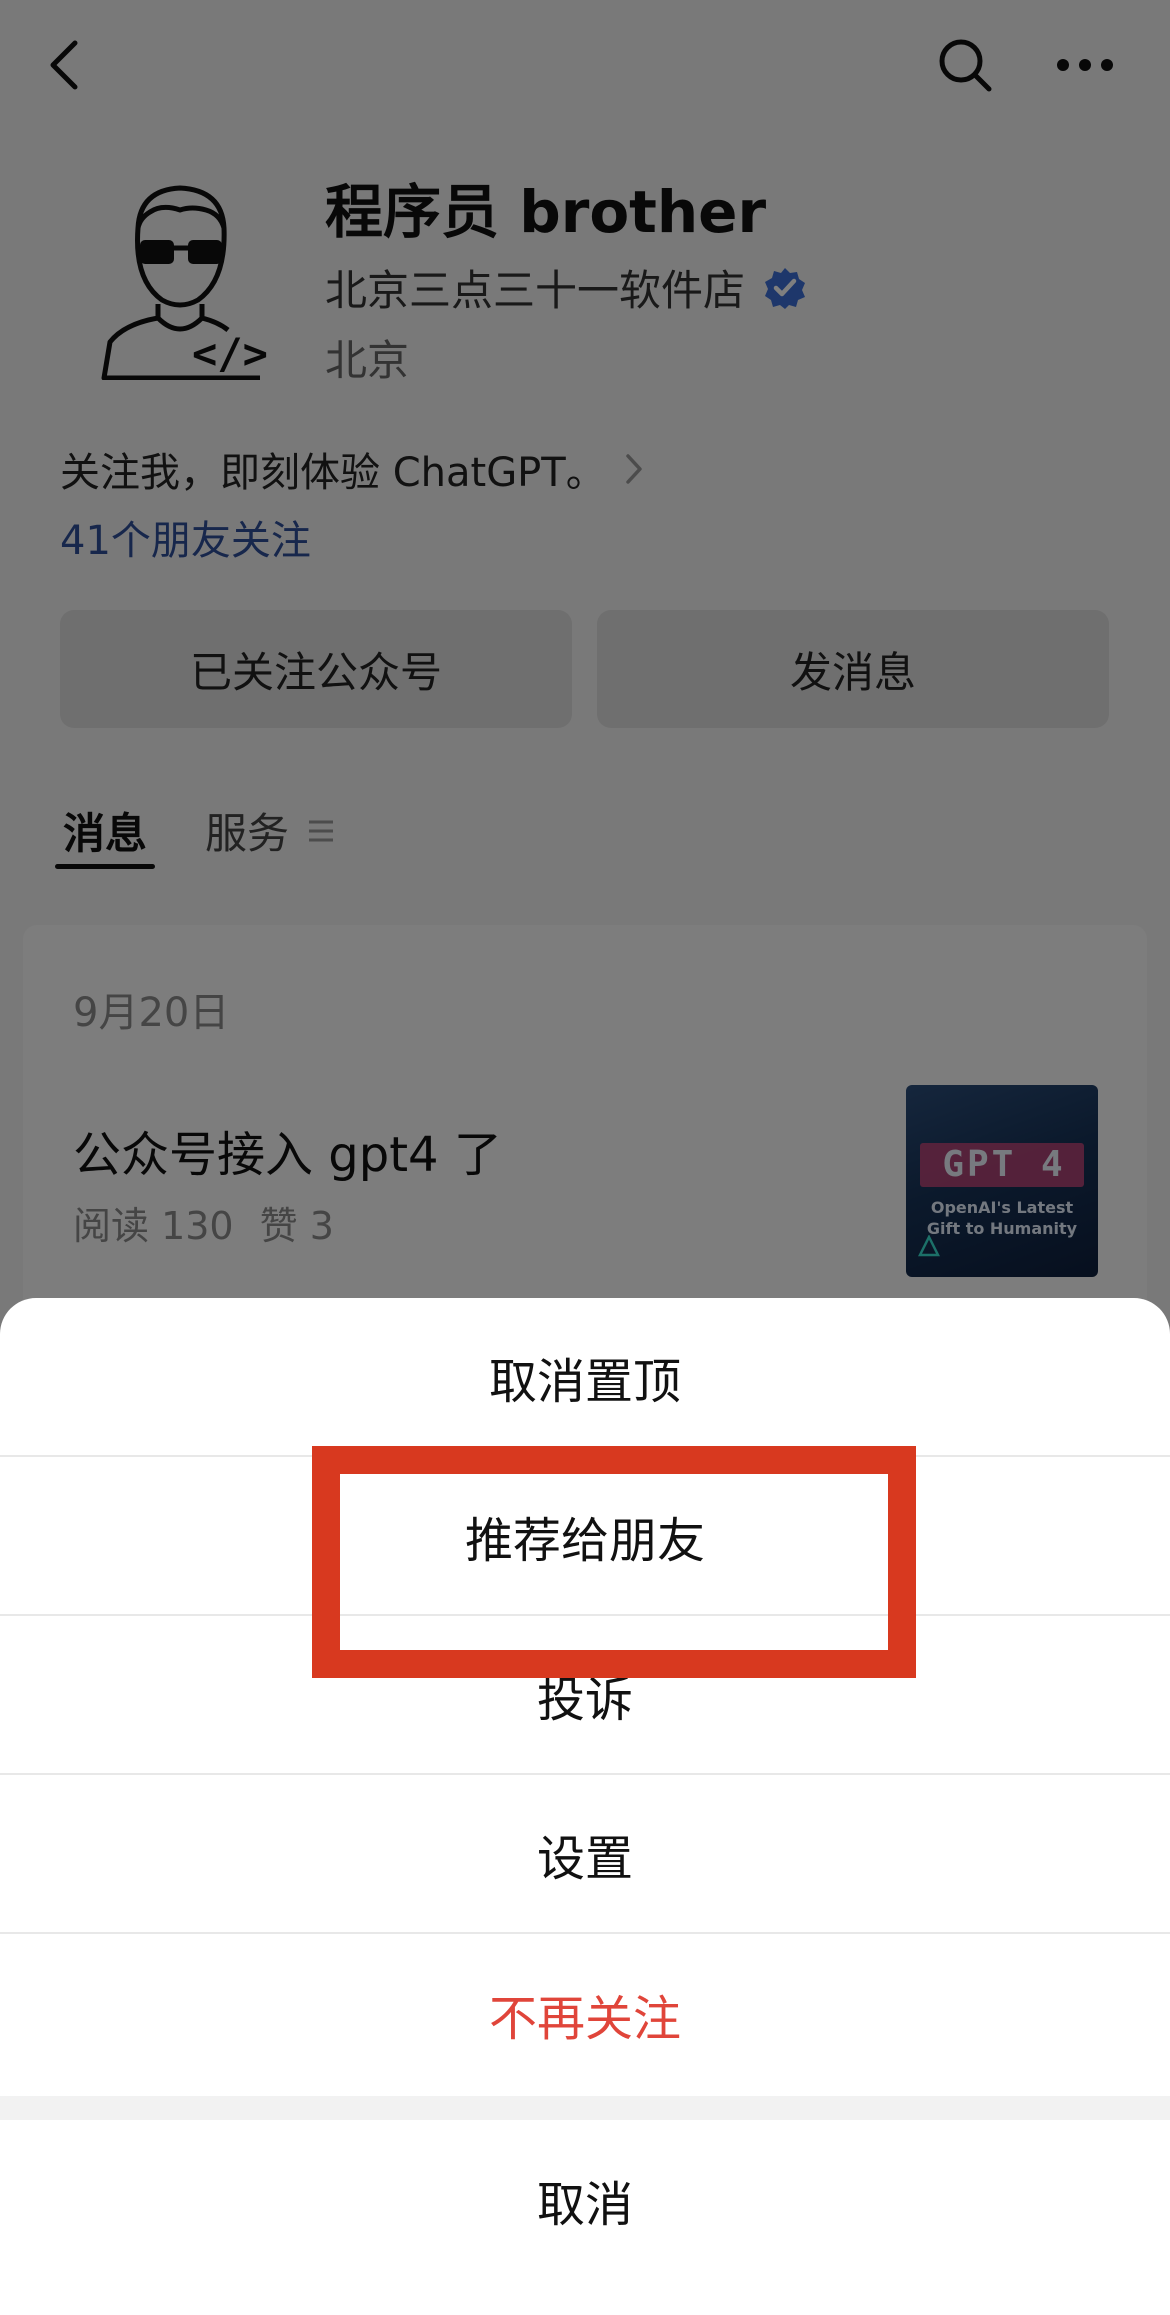 This screenshot has width=1170, height=2315. What do you see at coordinates (585, 2013) in the screenshot?
I see `unfollow-option: 不再关注` at bounding box center [585, 2013].